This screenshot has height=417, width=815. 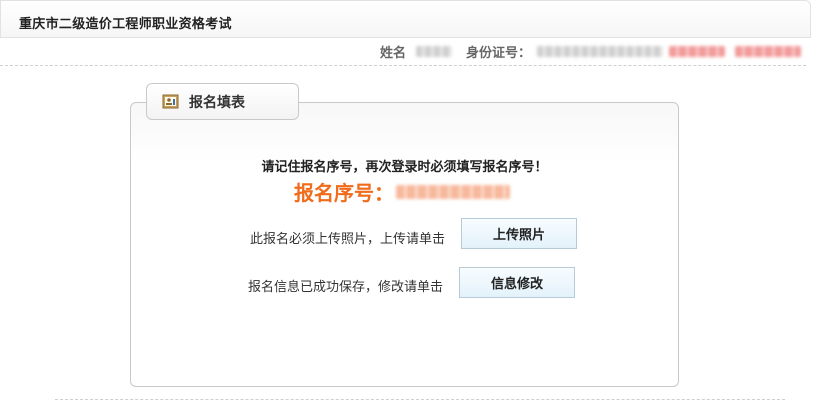 I want to click on upload-photo-button: 上传照片, so click(x=519, y=233).